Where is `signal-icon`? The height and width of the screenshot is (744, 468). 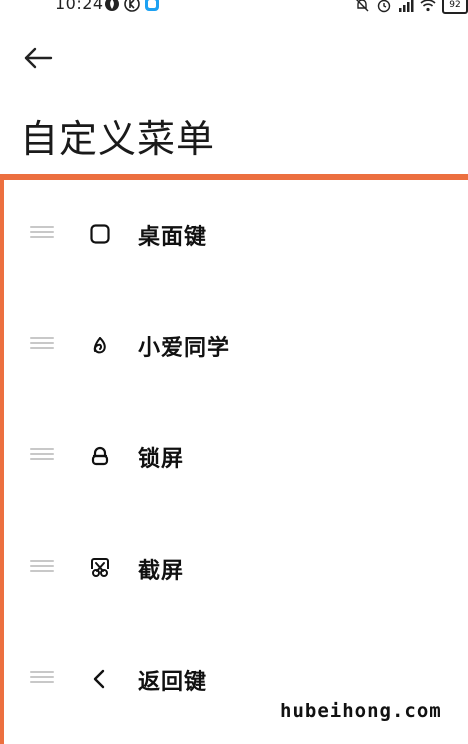
signal-icon is located at coordinates (406, 6).